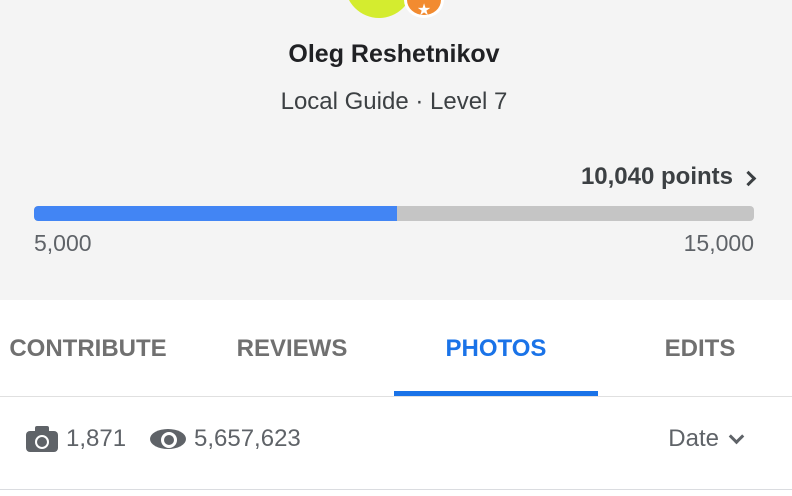 The width and height of the screenshot is (792, 496). I want to click on photo-count: 1,871, so click(76, 439).